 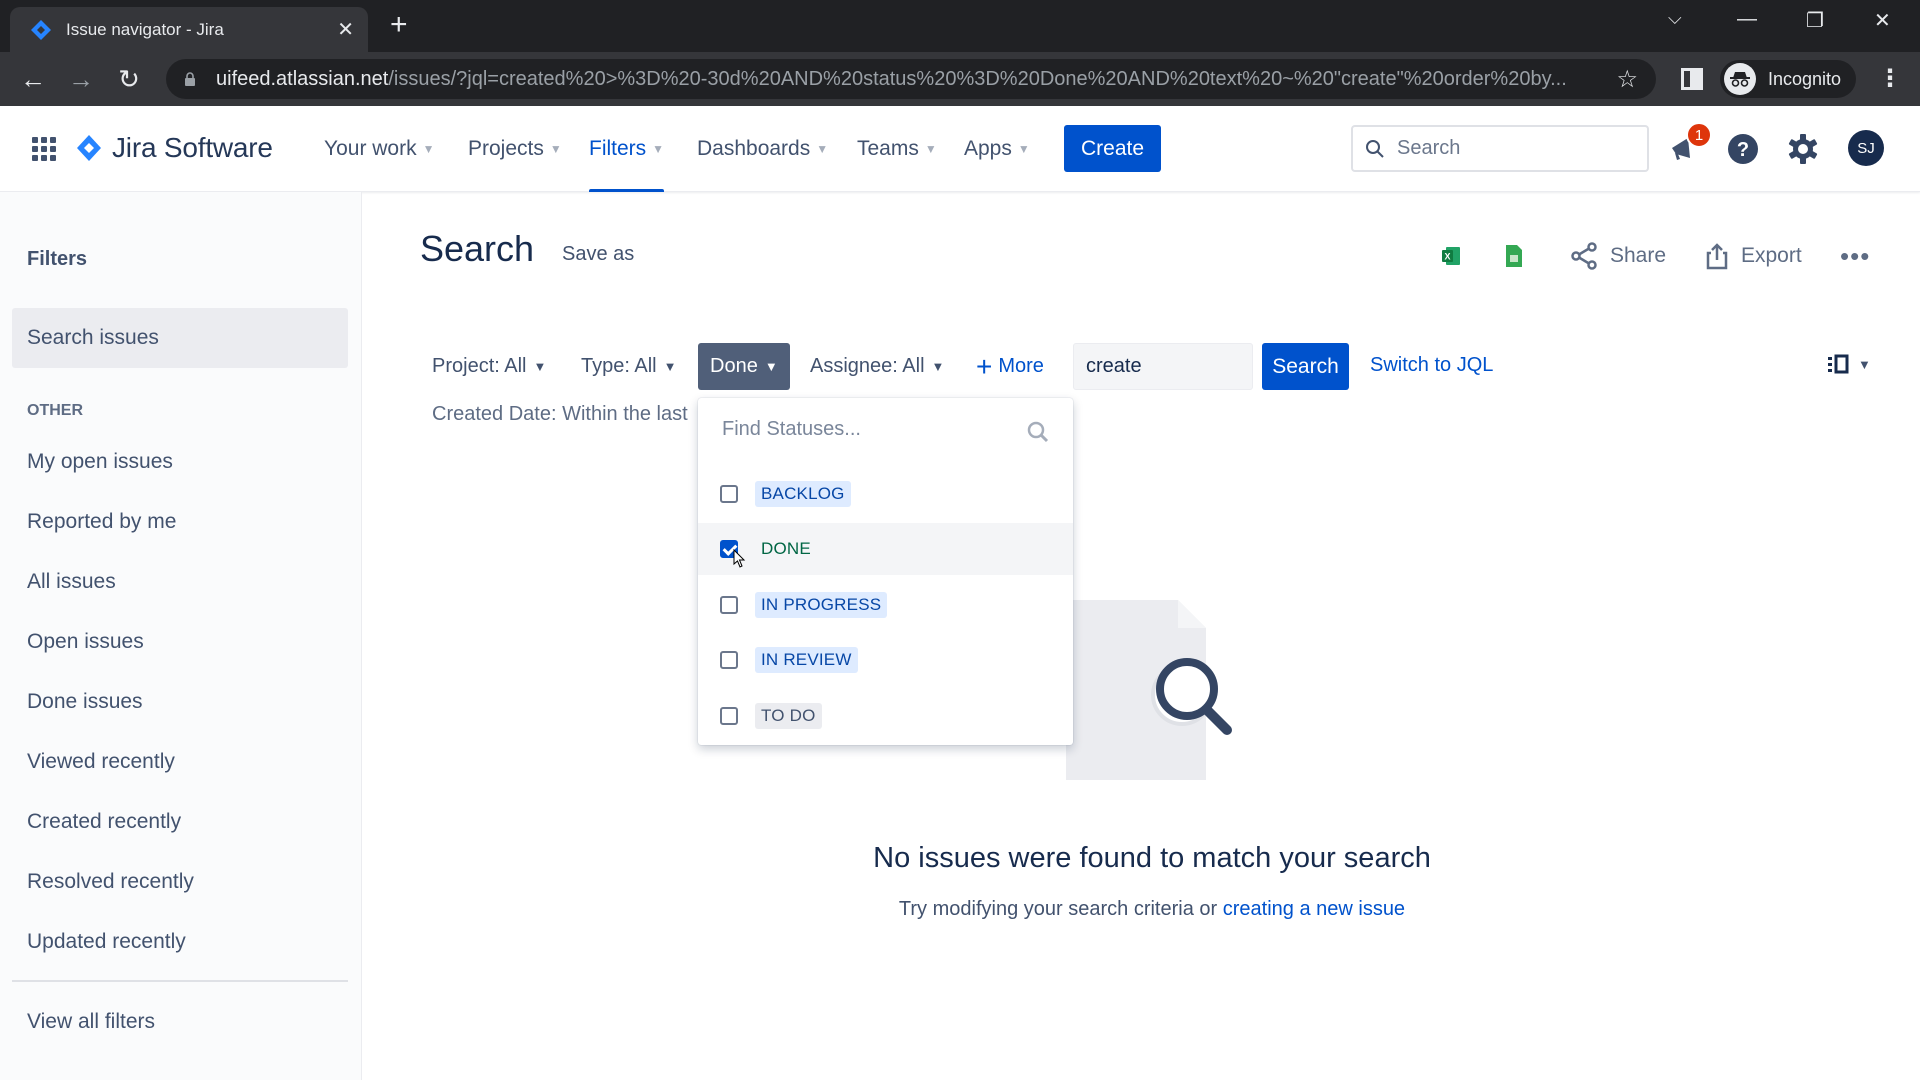 I want to click on share-icon, so click(x=1584, y=256).